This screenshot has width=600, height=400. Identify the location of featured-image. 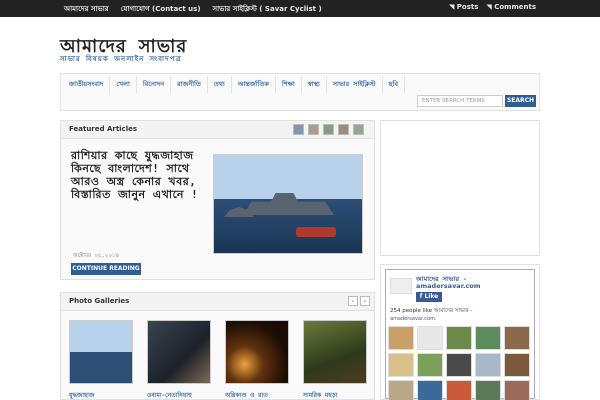
(288, 204).